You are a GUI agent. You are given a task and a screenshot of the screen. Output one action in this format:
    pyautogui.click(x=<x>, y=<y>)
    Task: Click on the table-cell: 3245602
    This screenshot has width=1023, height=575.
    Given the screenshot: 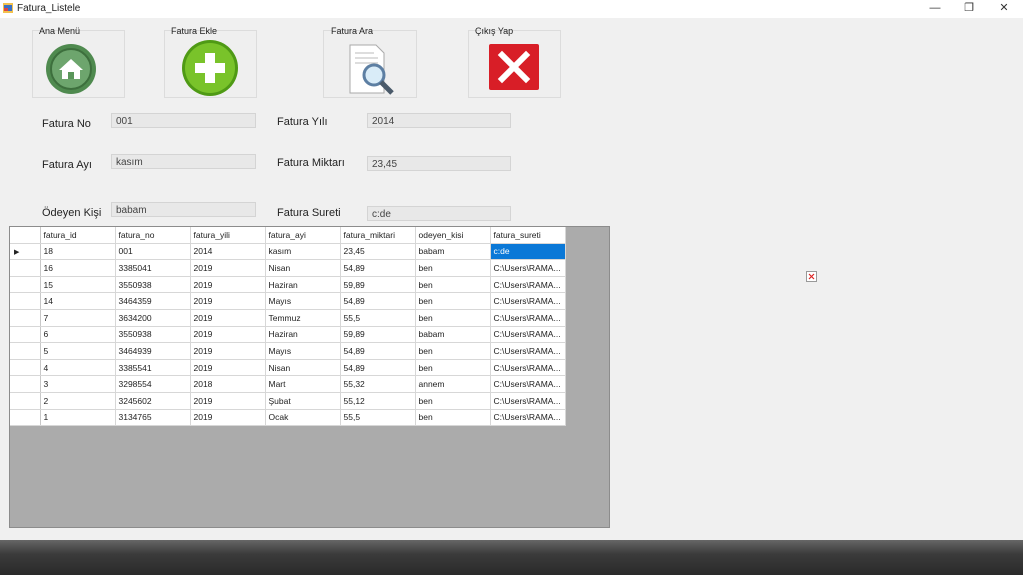 What is the action you would take?
    pyautogui.click(x=153, y=401)
    